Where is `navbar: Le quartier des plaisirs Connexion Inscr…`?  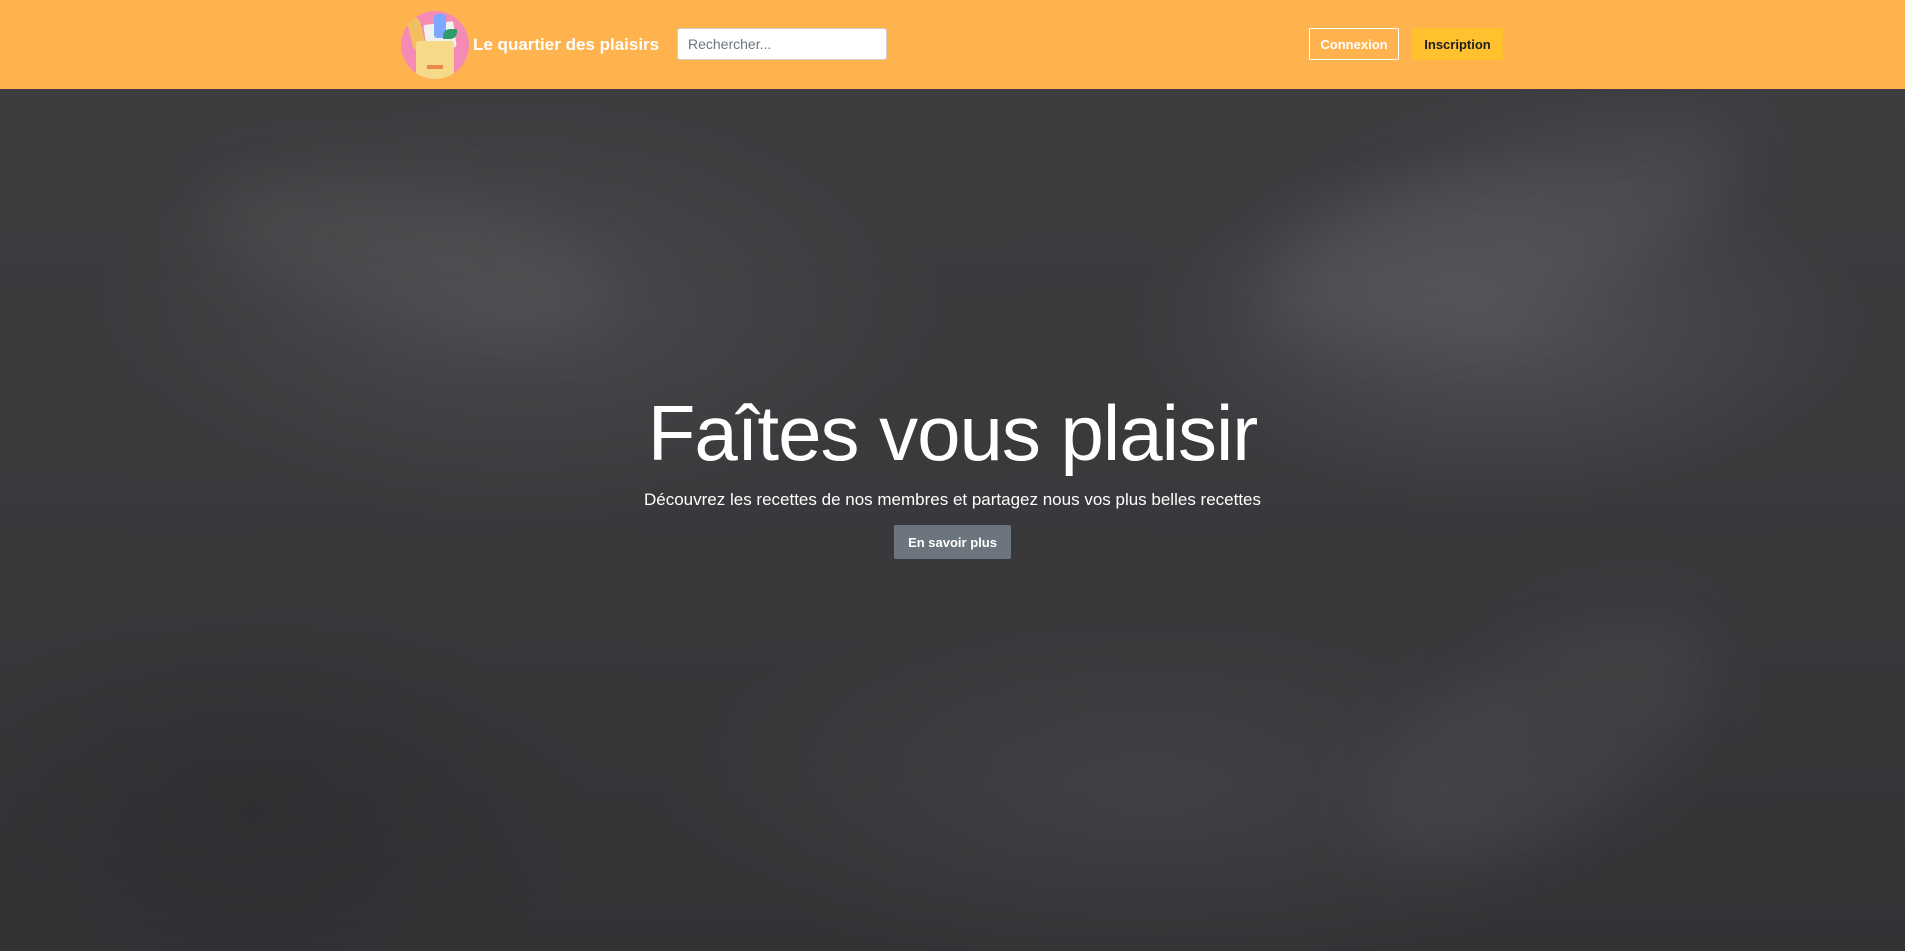
navbar: Le quartier des plaisirs Connexion Inscr… is located at coordinates (952, 44).